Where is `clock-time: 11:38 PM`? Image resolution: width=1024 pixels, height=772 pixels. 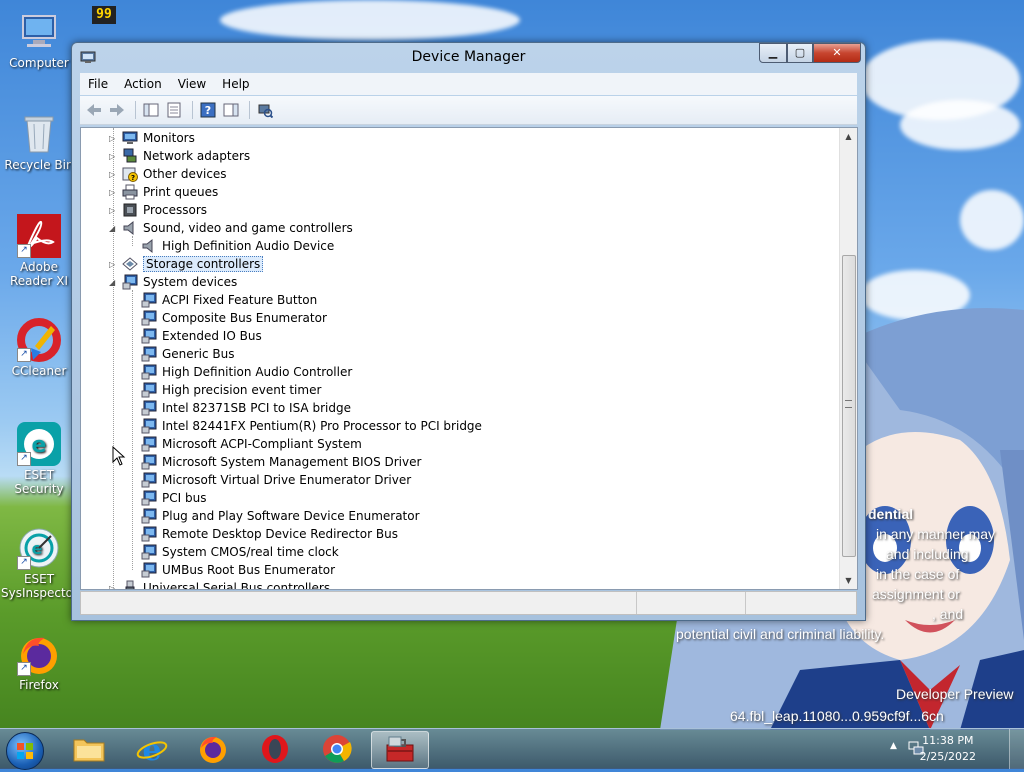
clock-time: 11:38 PM is located at coordinates (948, 740).